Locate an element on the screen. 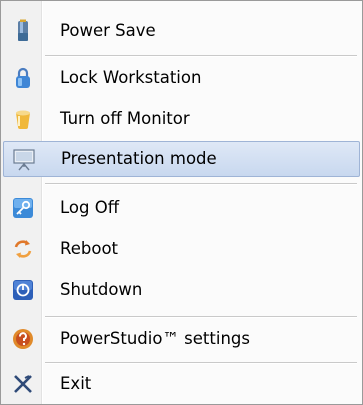 The height and width of the screenshot is (405, 363). menu-item-powerstudio-settings: PowerStudio™ settings is located at coordinates (181, 339).